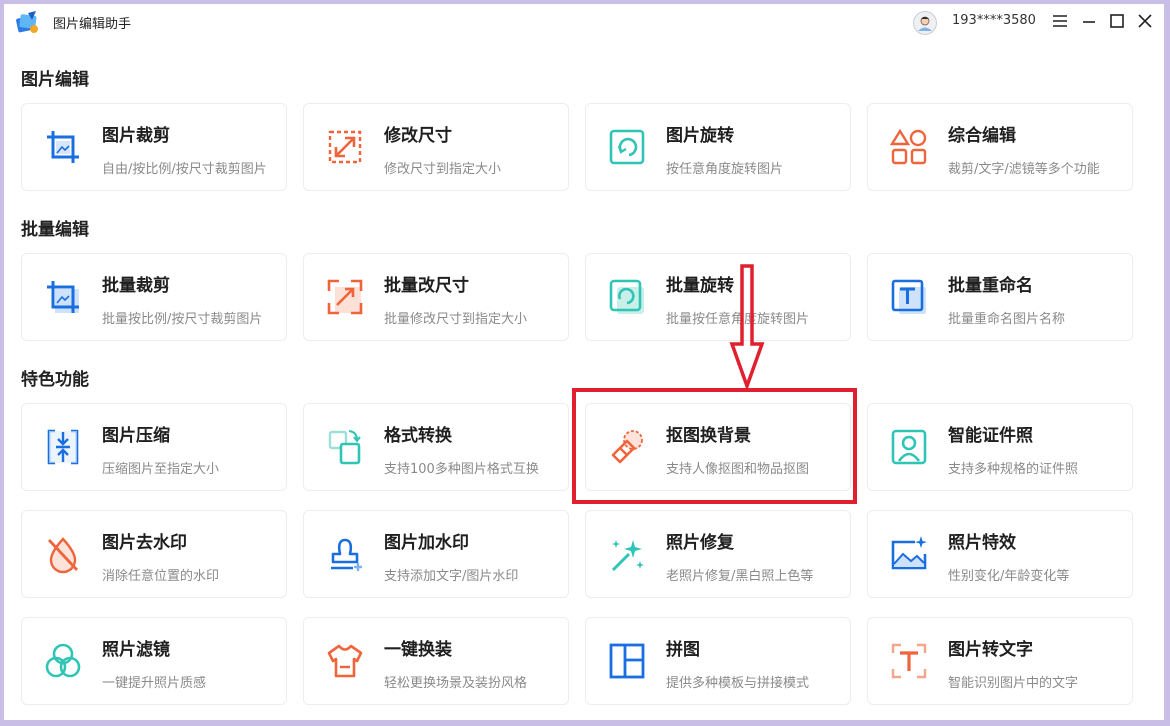 Image resolution: width=1170 pixels, height=726 pixels. What do you see at coordinates (627, 147) in the screenshot?
I see `rotate-icon` at bounding box center [627, 147].